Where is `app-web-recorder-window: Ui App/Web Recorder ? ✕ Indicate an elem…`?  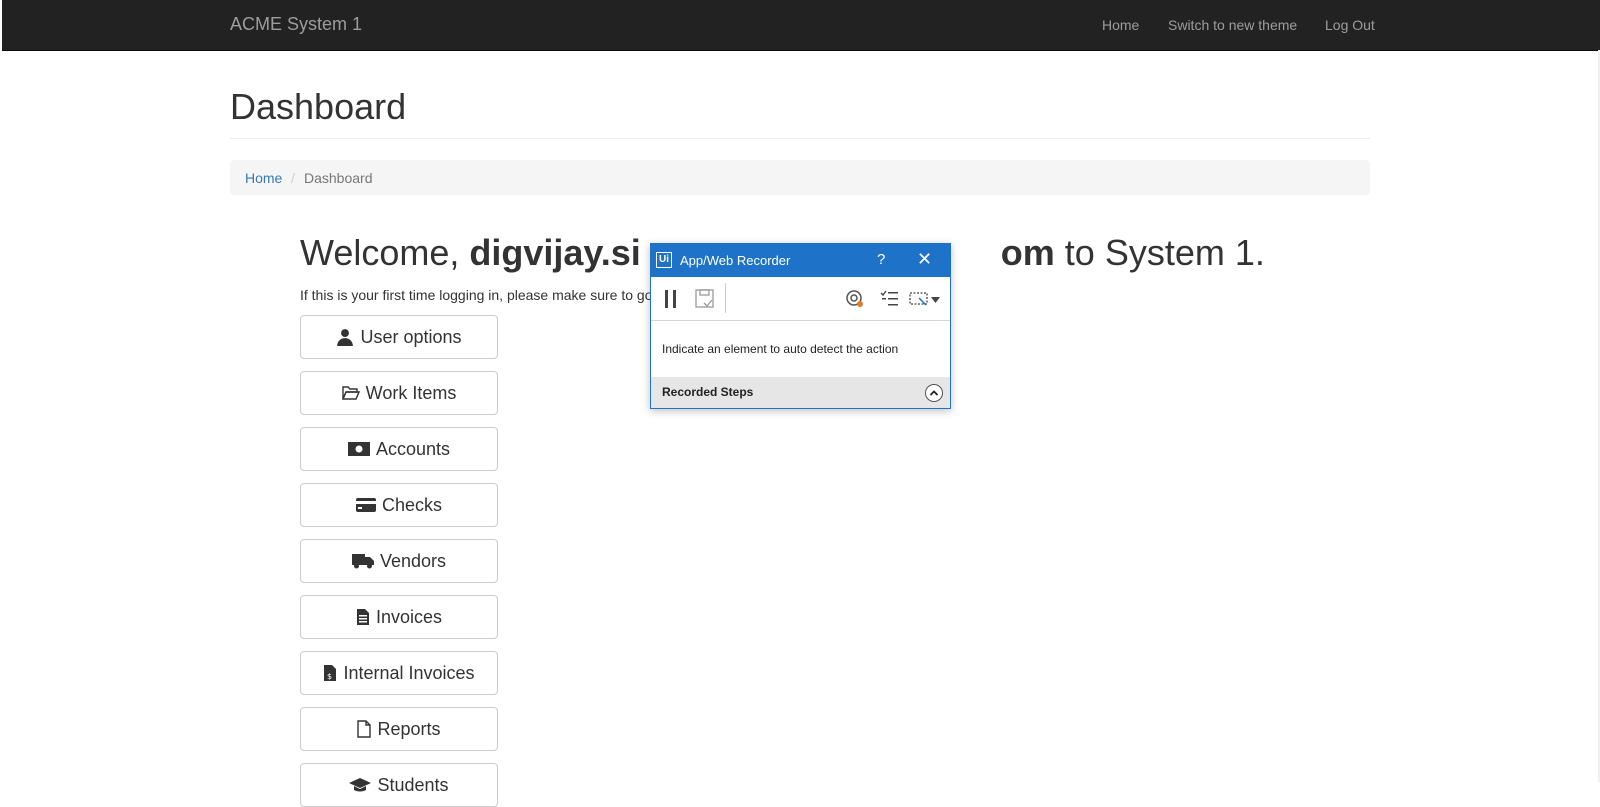 app-web-recorder-window: Ui App/Web Recorder ? ✕ Indicate an elem… is located at coordinates (800, 326).